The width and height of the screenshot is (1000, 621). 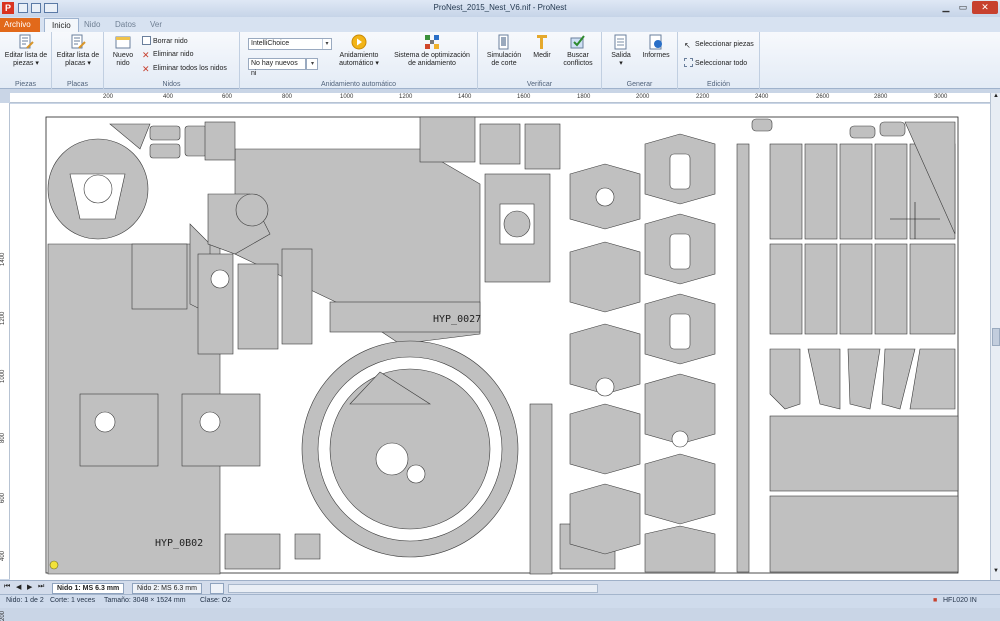 What do you see at coordinates (92, 25) in the screenshot?
I see `tab-nido: Nido` at bounding box center [92, 25].